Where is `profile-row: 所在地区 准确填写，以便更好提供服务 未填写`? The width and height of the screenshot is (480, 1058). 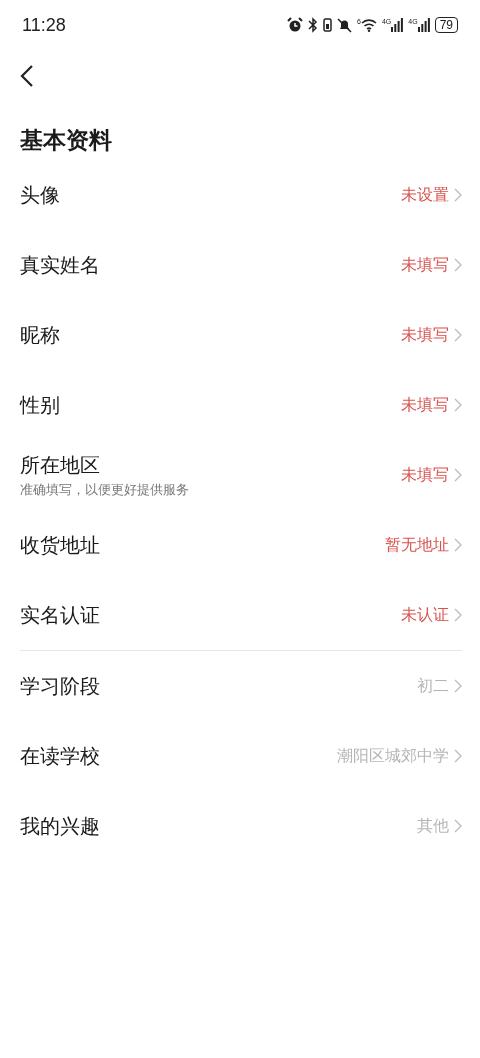
profile-row: 所在地区 准确填写，以便更好提供服务 未填写 is located at coordinates (240, 475).